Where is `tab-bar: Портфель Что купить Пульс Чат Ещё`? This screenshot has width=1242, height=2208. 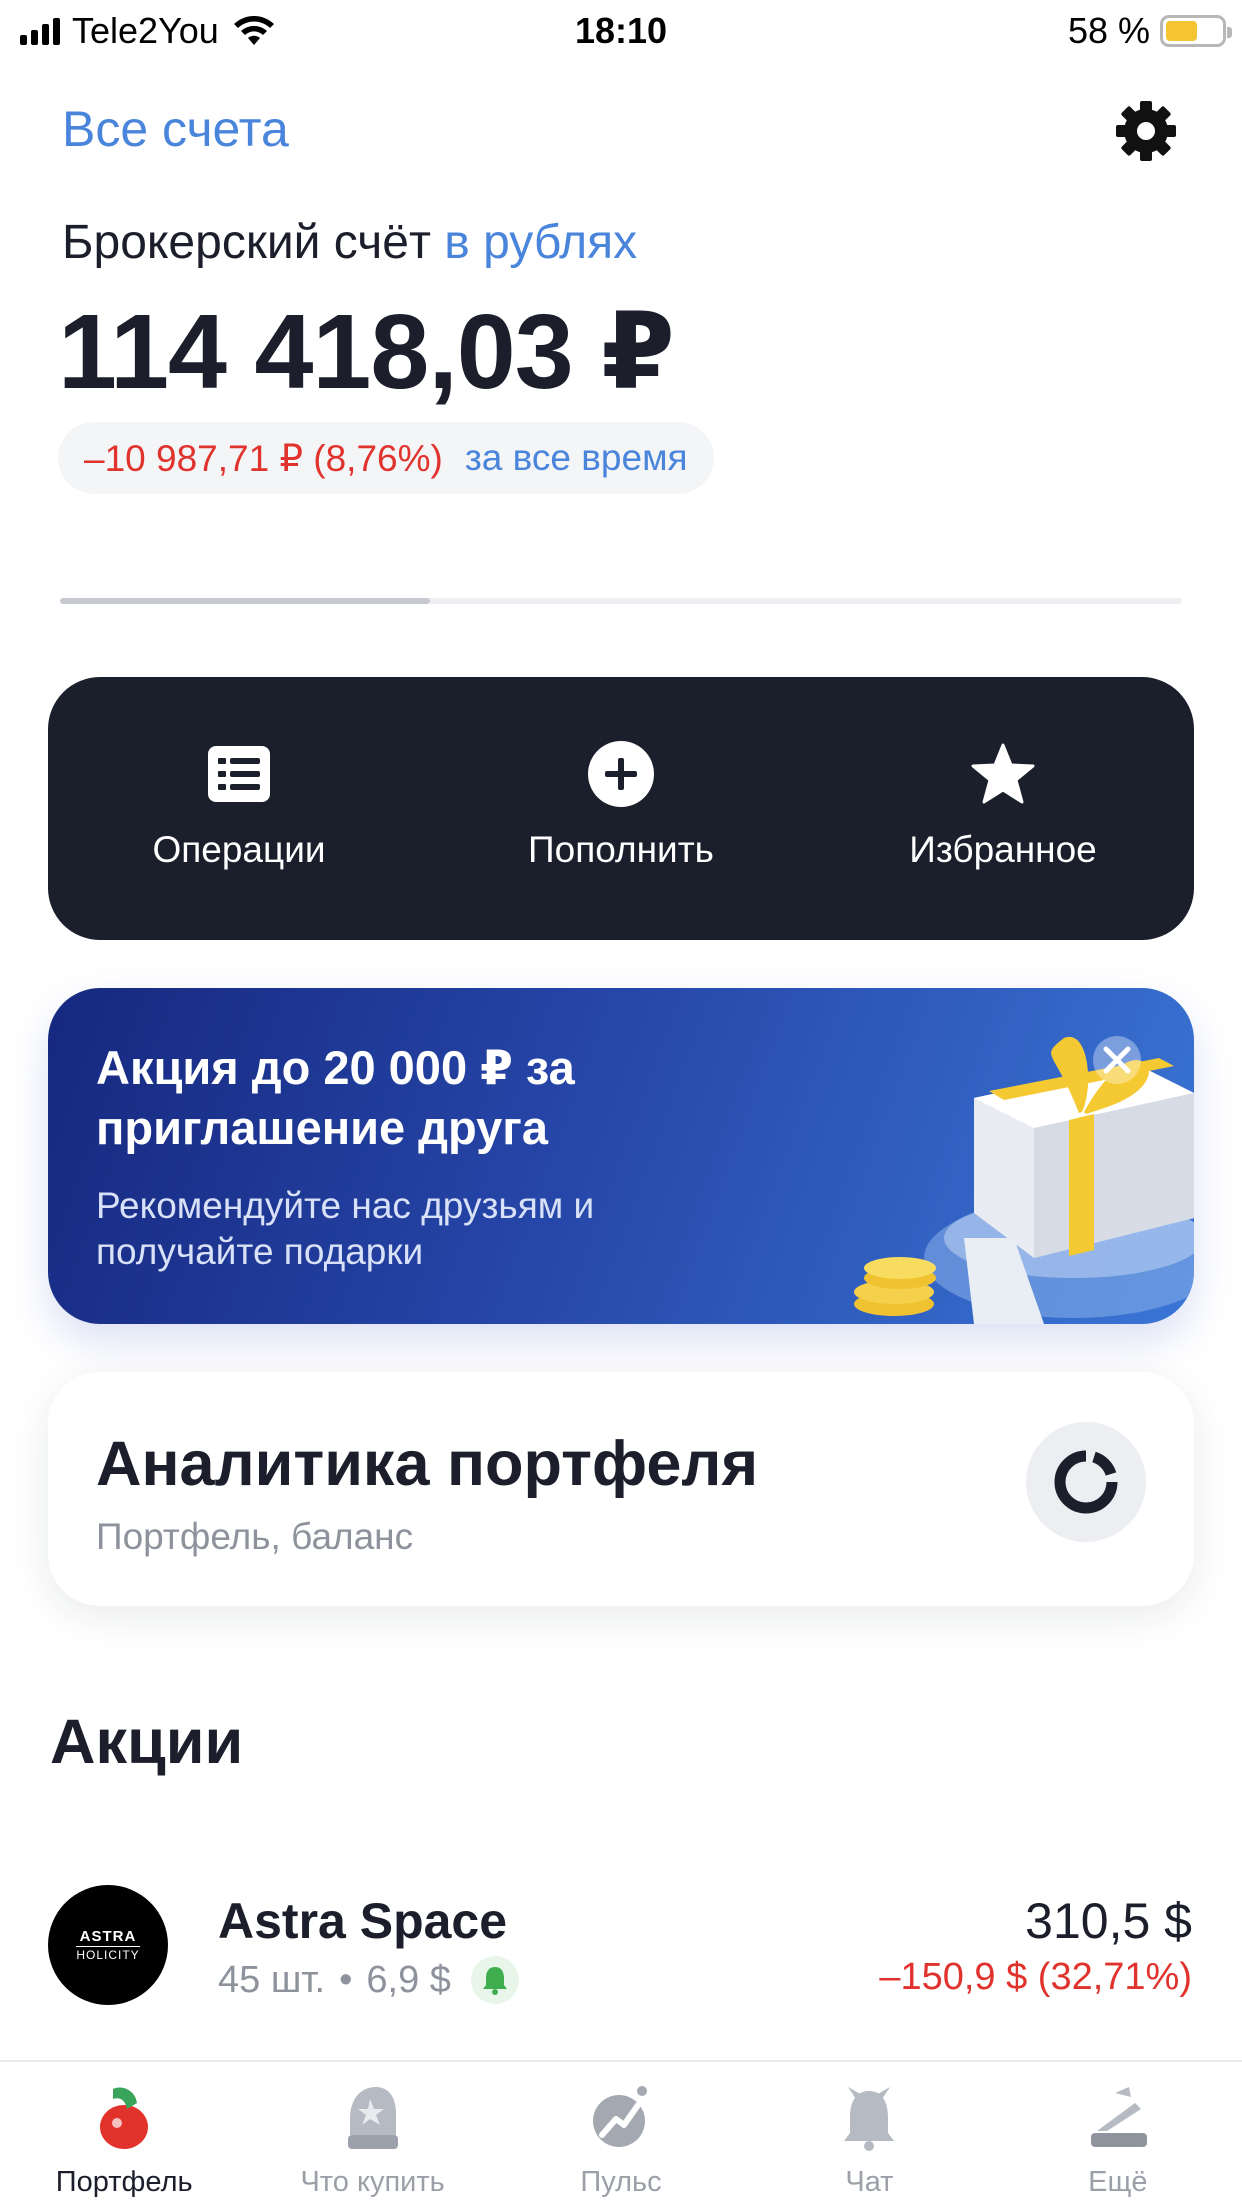
tab-bar: Портфель Что купить Пульс Чат Ещё is located at coordinates (621, 2134).